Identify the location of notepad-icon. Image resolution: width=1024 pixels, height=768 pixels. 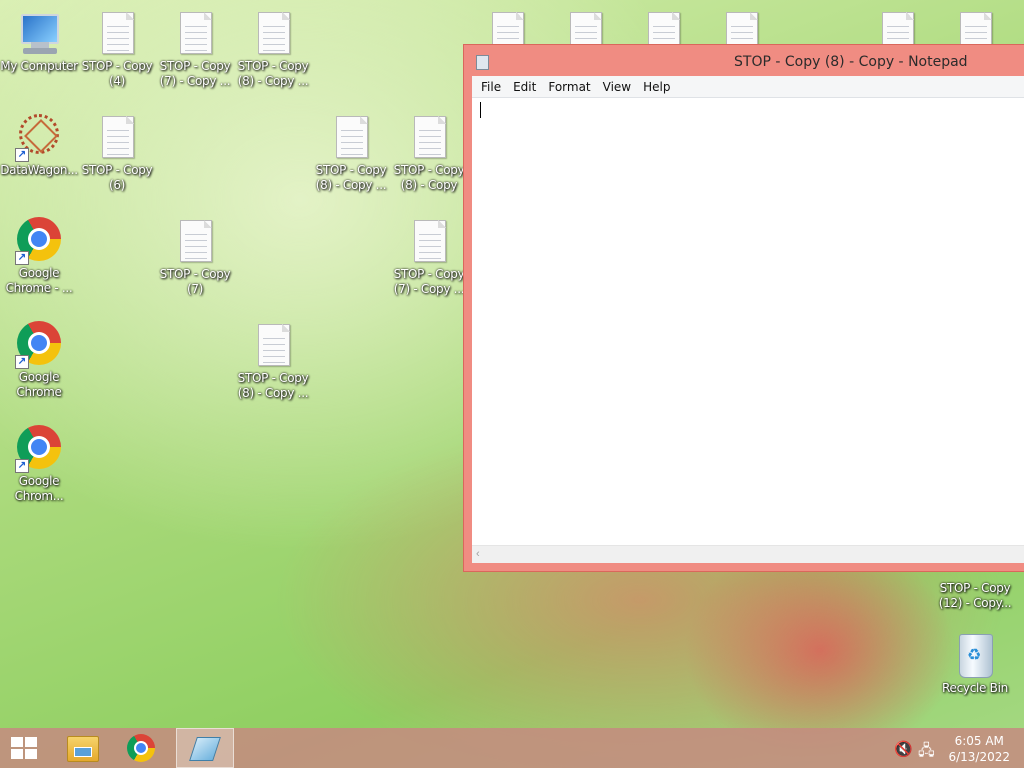
(205, 749).